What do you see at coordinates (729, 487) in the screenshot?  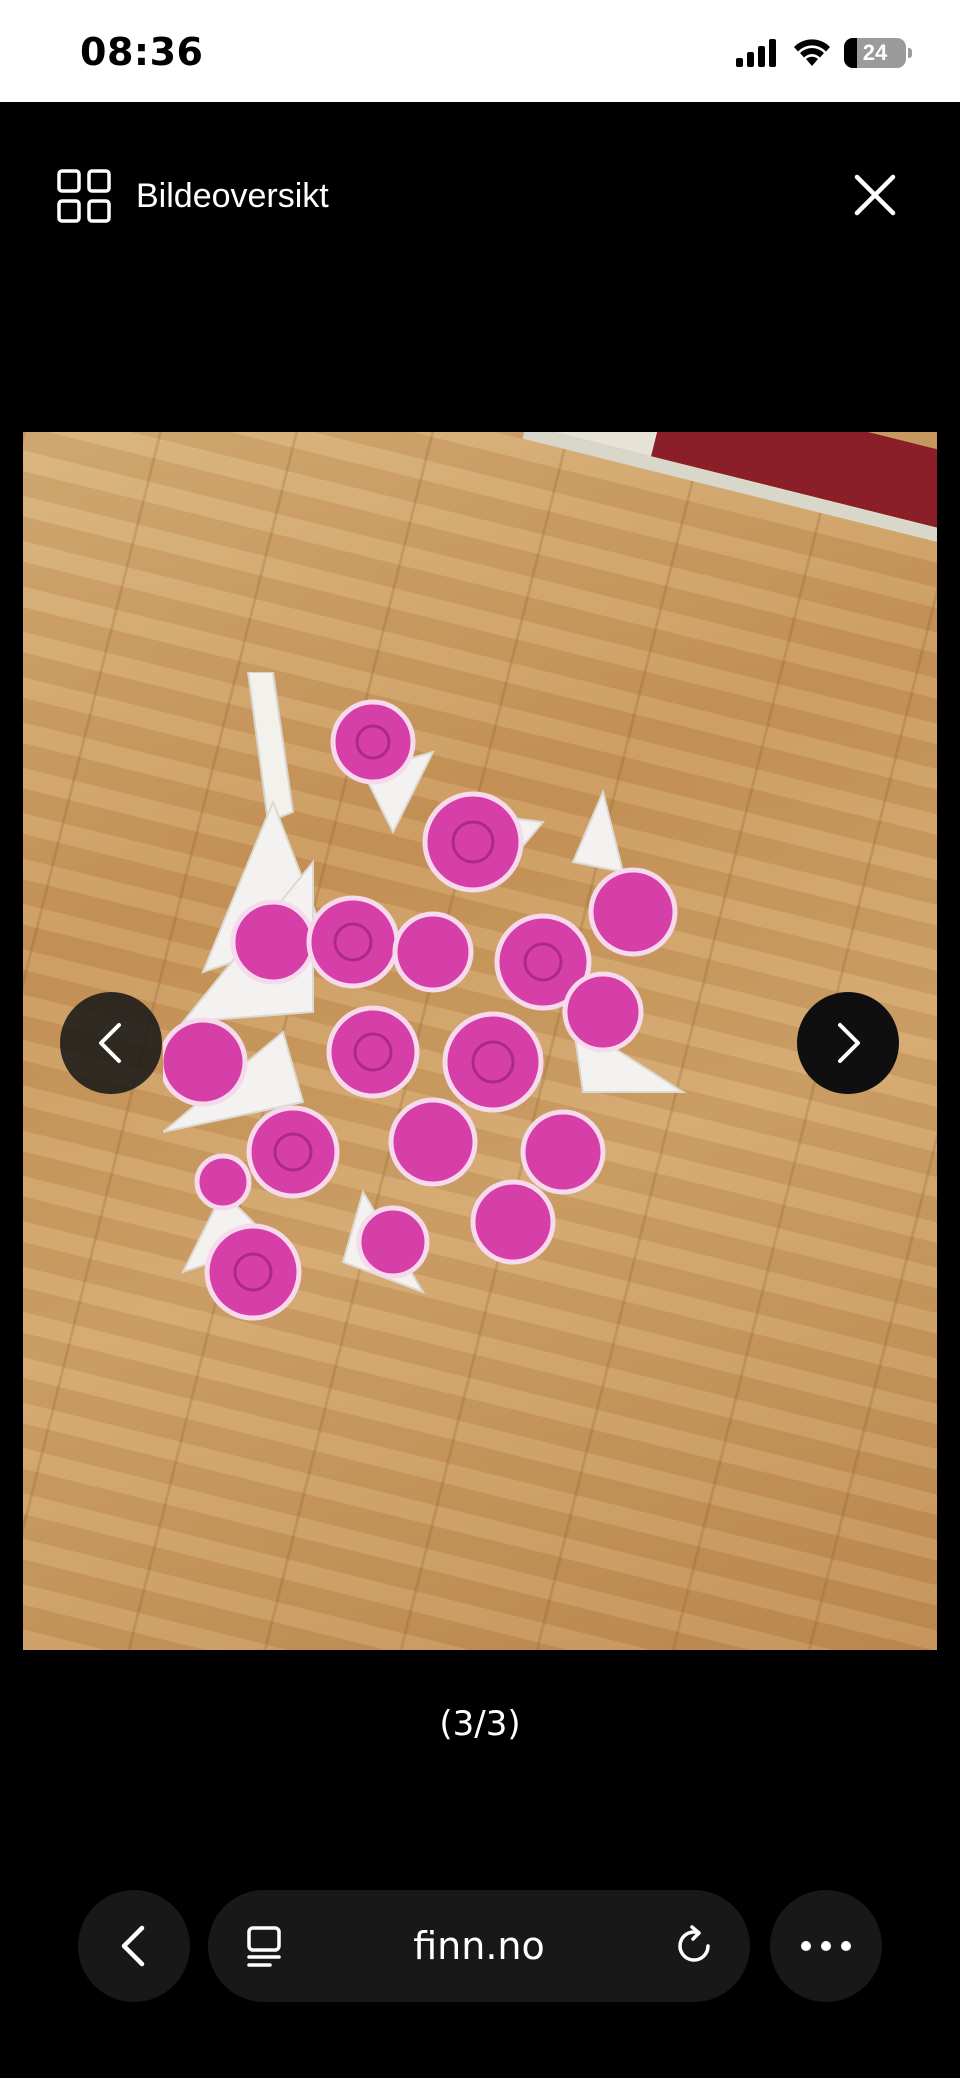 I see `rug-in-photo` at bounding box center [729, 487].